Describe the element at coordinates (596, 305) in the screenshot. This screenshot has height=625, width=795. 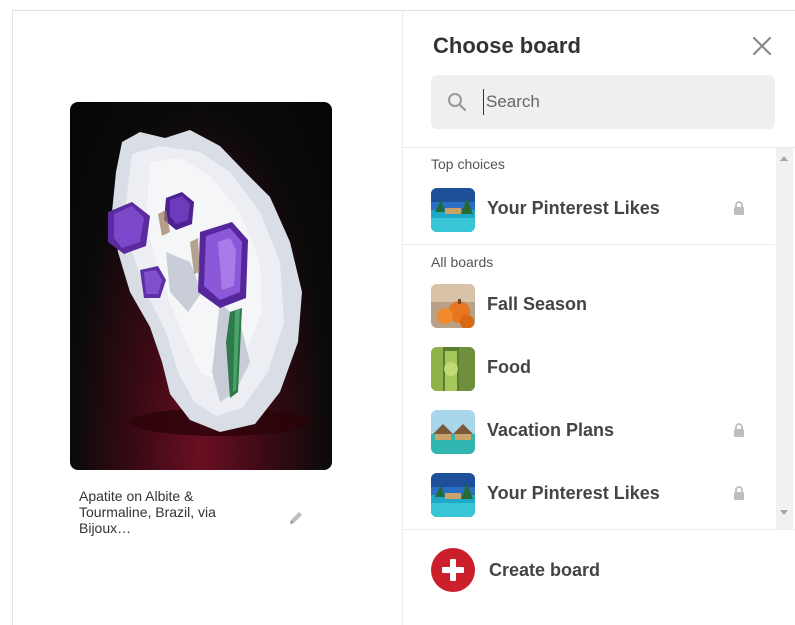
I see `board-row-fall-season: Fall Season` at that location.